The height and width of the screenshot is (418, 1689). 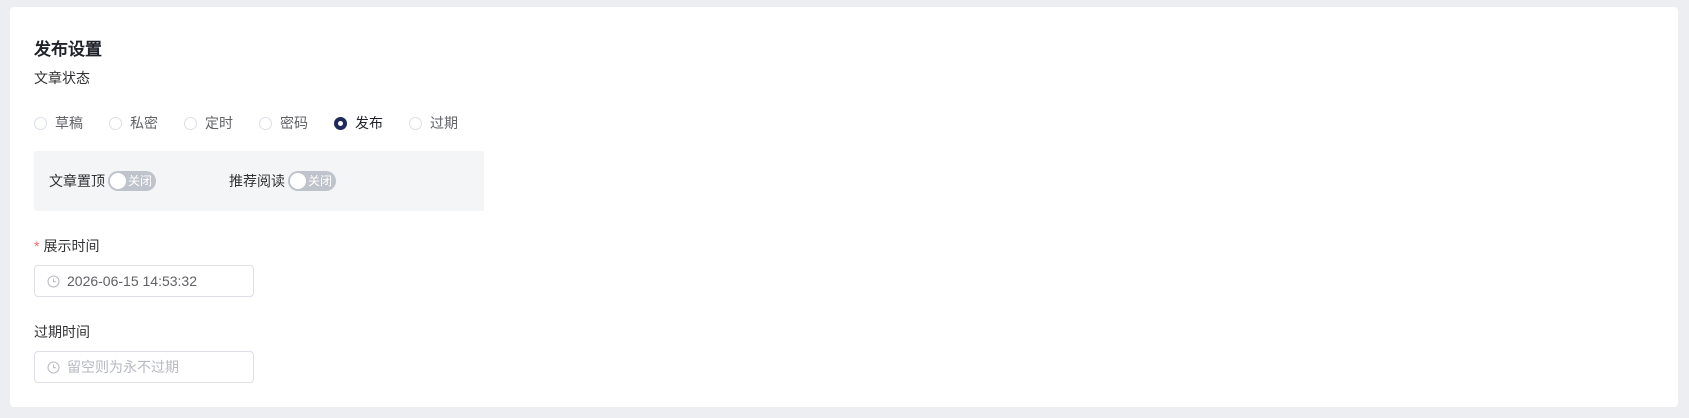 I want to click on radio-password: 密码, so click(x=283, y=123).